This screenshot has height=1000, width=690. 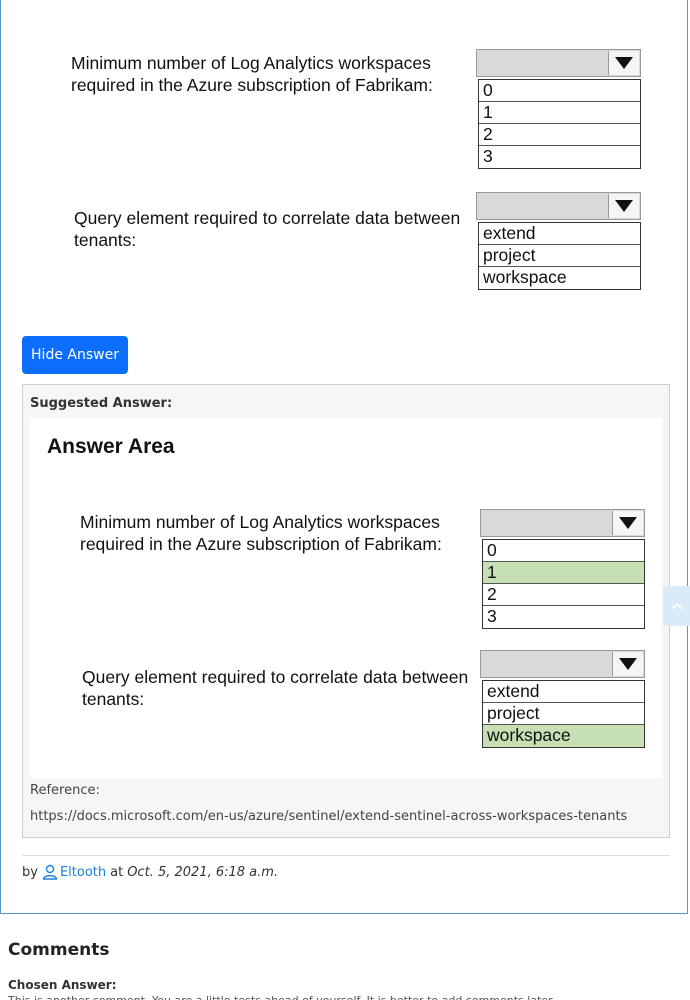 I want to click on author-link: Eltooth, so click(x=74, y=872).